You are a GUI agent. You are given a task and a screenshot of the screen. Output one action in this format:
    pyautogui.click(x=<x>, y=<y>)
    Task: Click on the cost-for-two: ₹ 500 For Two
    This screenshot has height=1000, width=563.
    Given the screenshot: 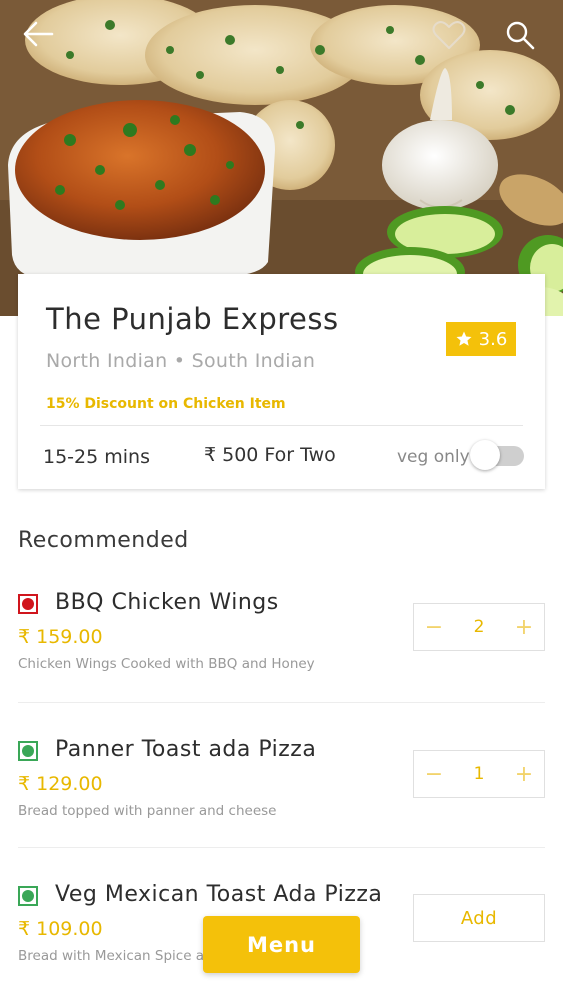 What is the action you would take?
    pyautogui.click(x=270, y=455)
    